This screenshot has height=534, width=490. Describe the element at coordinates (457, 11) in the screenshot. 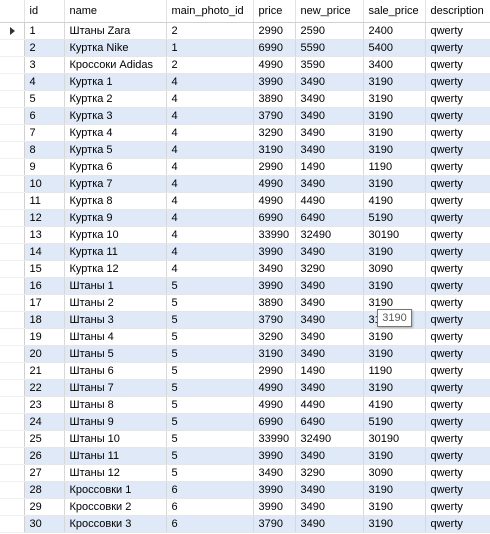

I see `column-header-description: description` at that location.